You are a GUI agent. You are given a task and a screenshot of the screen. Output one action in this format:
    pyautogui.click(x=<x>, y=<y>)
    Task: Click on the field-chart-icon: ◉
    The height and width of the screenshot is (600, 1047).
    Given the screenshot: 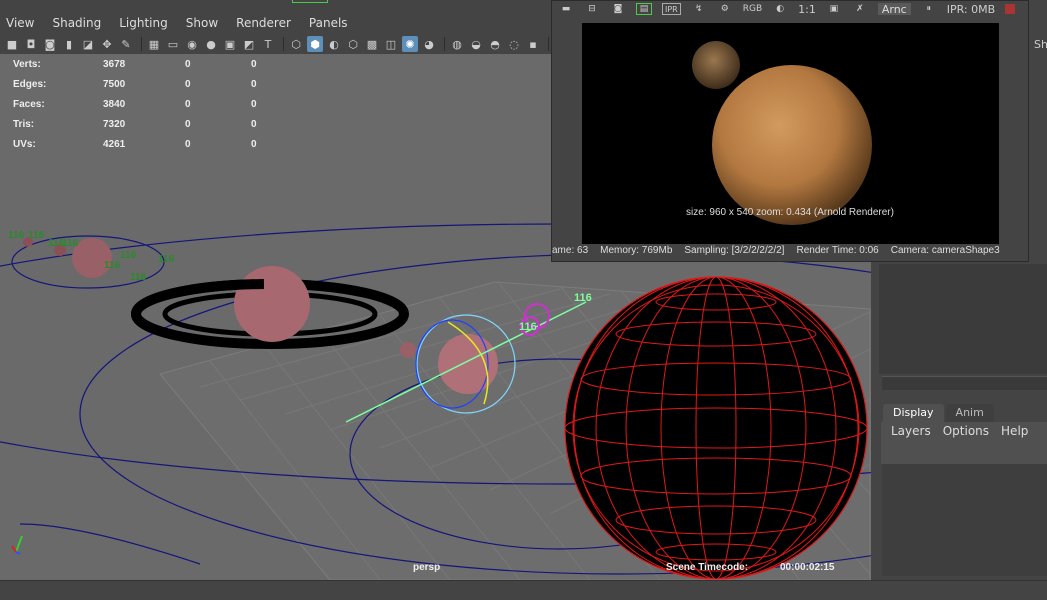 What is the action you would take?
    pyautogui.click(x=192, y=44)
    